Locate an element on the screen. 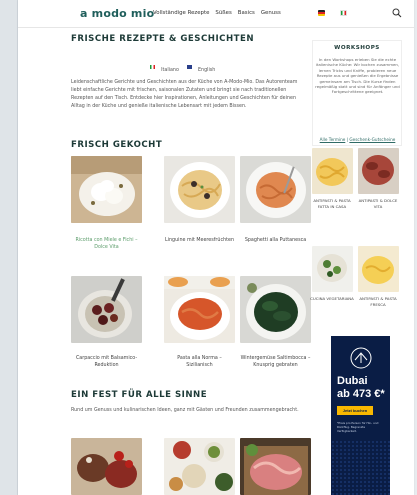 The height and width of the screenshot is (495, 417). workshop-links: Alle Termine | Geschenk-Gutscheine is located at coordinates (357, 139).